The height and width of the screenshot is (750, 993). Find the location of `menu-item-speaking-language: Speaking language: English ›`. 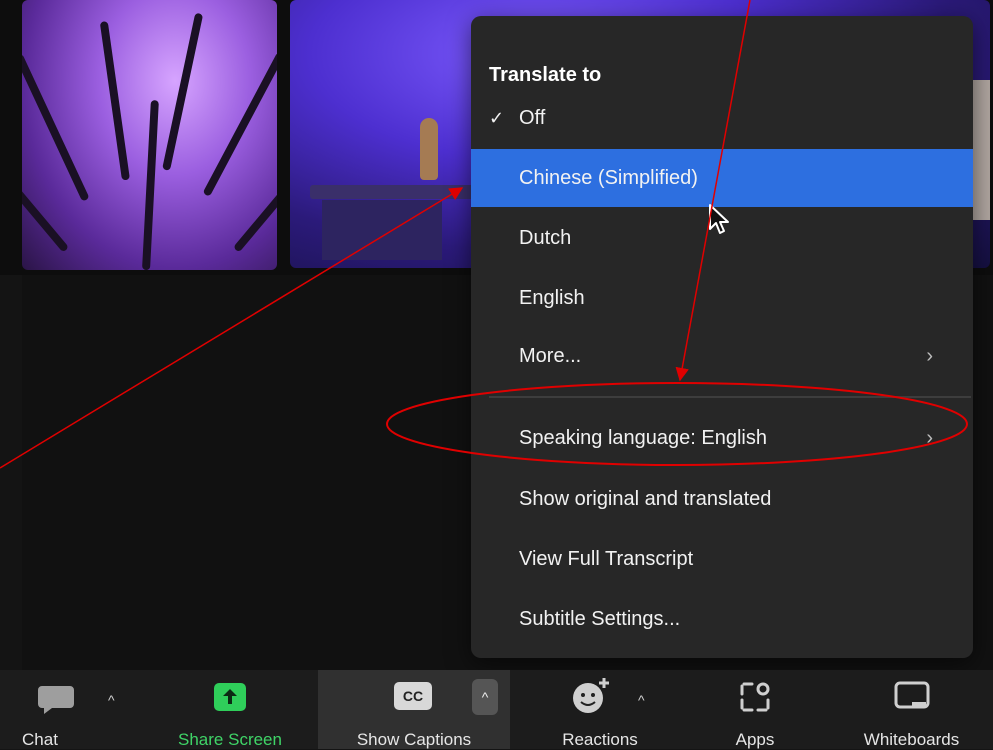

menu-item-speaking-language: Speaking language: English › is located at coordinates (722, 438).